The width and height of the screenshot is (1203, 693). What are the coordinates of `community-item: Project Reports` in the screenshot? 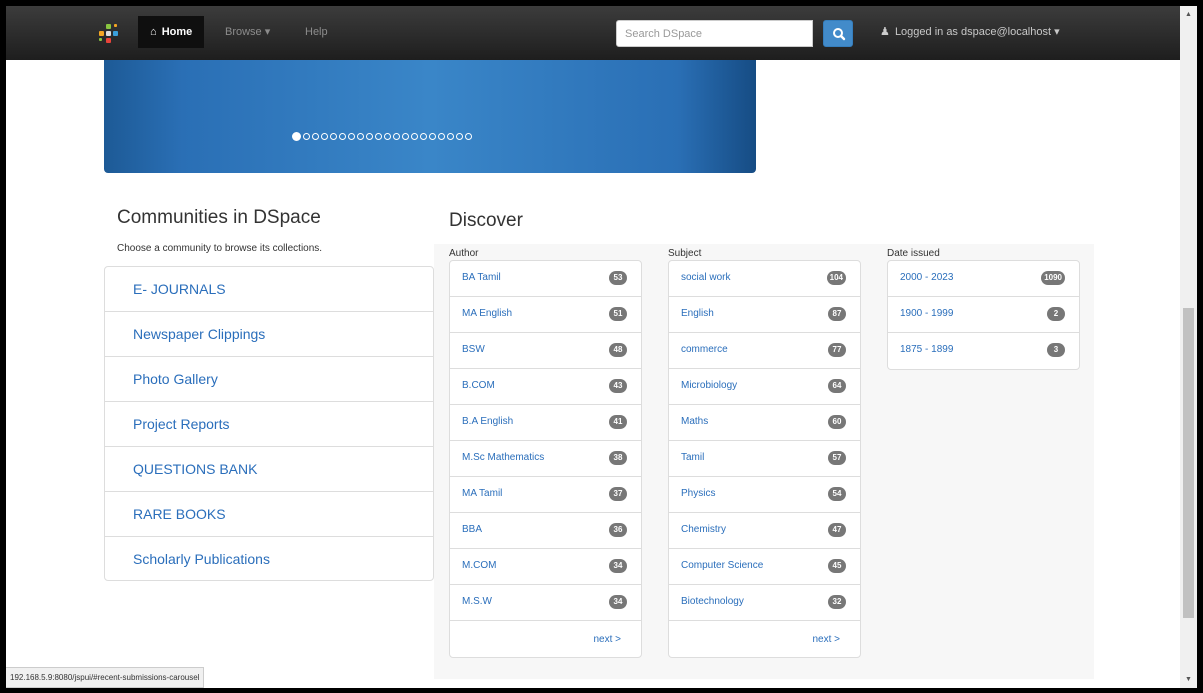 It's located at (269, 424).